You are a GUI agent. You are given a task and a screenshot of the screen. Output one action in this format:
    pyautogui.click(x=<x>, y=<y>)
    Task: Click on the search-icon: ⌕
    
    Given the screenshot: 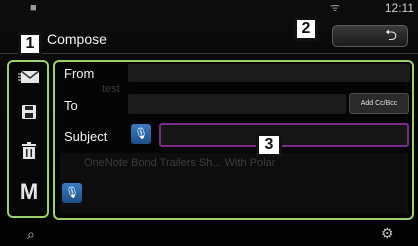 What is the action you would take?
    pyautogui.click(x=31, y=234)
    